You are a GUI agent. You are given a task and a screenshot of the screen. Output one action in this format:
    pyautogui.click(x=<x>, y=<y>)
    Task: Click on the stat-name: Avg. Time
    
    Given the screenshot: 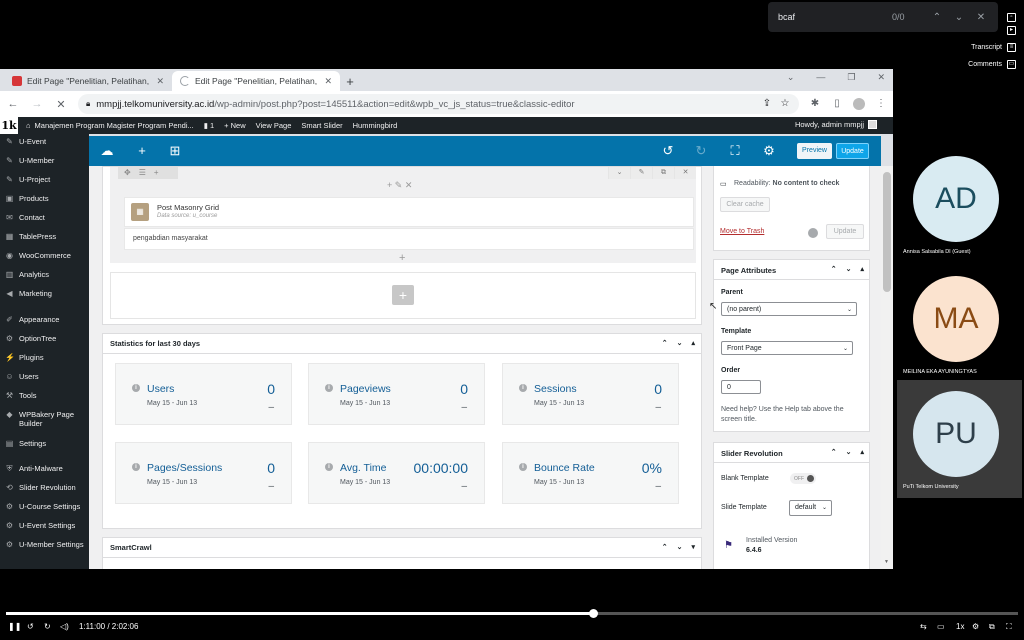 What is the action you would take?
    pyautogui.click(x=363, y=468)
    